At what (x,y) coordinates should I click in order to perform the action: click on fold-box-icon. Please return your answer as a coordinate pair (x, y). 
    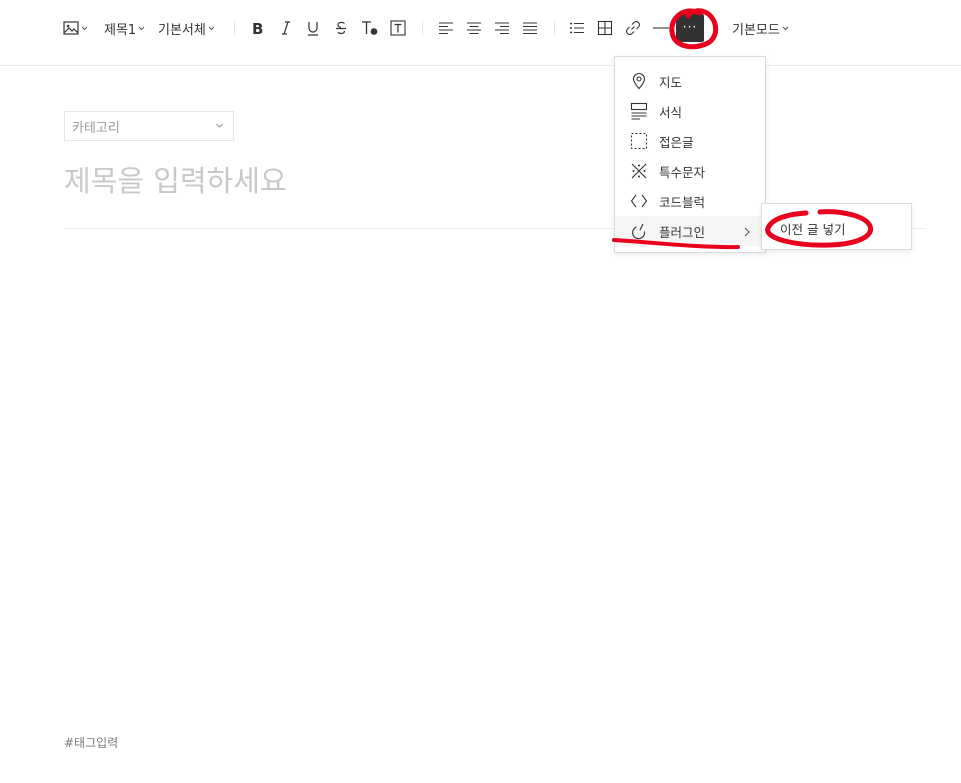
    Looking at the image, I should click on (639, 141).